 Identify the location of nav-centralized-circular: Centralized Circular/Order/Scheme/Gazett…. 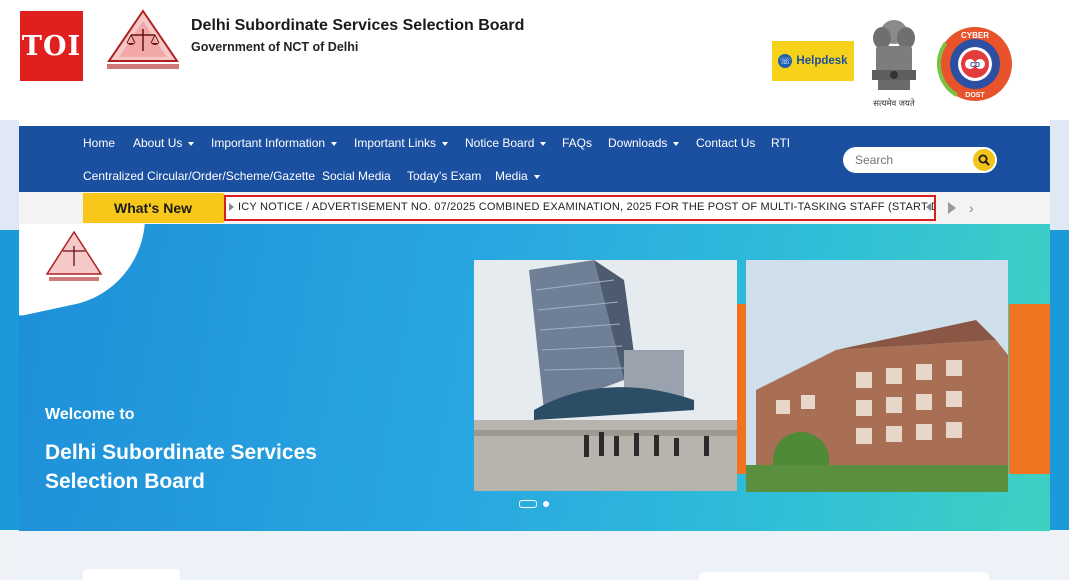
(199, 176).